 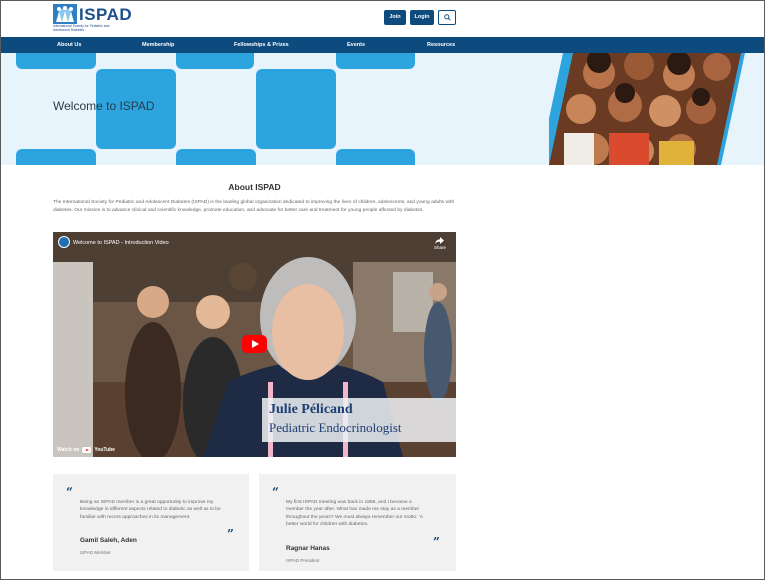 I want to click on channel-avatar, so click(x=64, y=242).